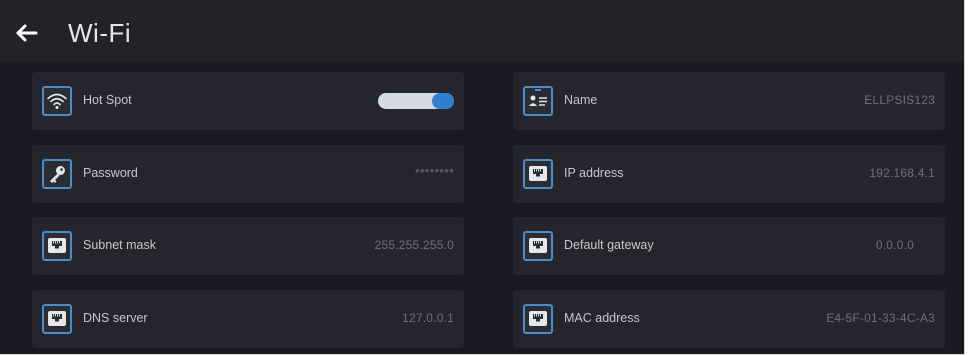  What do you see at coordinates (894, 245) in the screenshot?
I see `default-gateway-value: 0.0.0.0` at bounding box center [894, 245].